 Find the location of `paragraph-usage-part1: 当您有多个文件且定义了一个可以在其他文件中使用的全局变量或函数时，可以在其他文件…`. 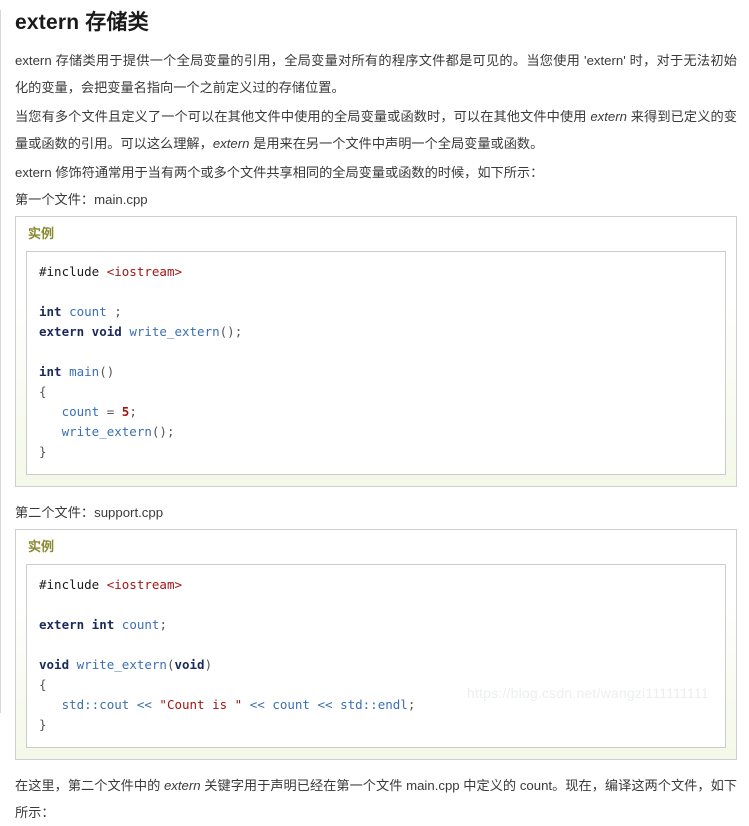

paragraph-usage-part1: 当您有多个文件且定义了一个可以在其他文件中使用的全局变量或函数时，可以在其他文件… is located at coordinates (303, 117).